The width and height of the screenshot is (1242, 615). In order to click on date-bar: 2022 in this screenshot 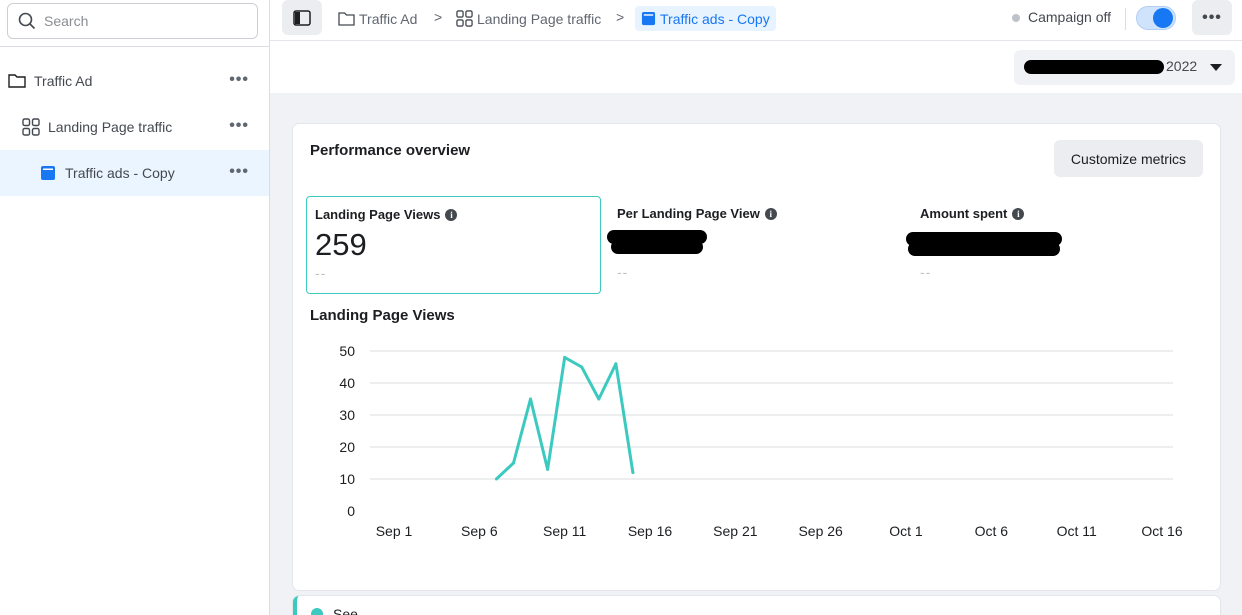, I will do `click(756, 67)`.